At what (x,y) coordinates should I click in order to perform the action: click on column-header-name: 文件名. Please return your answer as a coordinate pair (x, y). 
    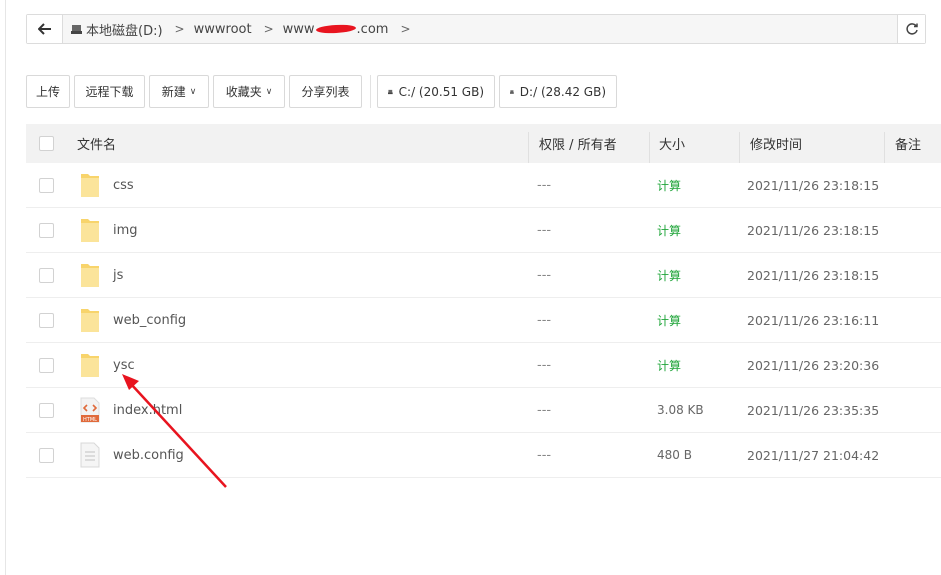
    Looking at the image, I should click on (96, 143).